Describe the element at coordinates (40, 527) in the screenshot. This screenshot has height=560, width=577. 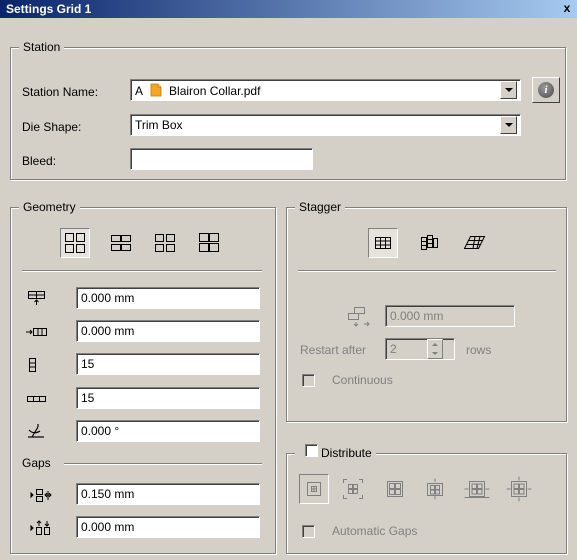
I see `vertical-gap-icon` at that location.